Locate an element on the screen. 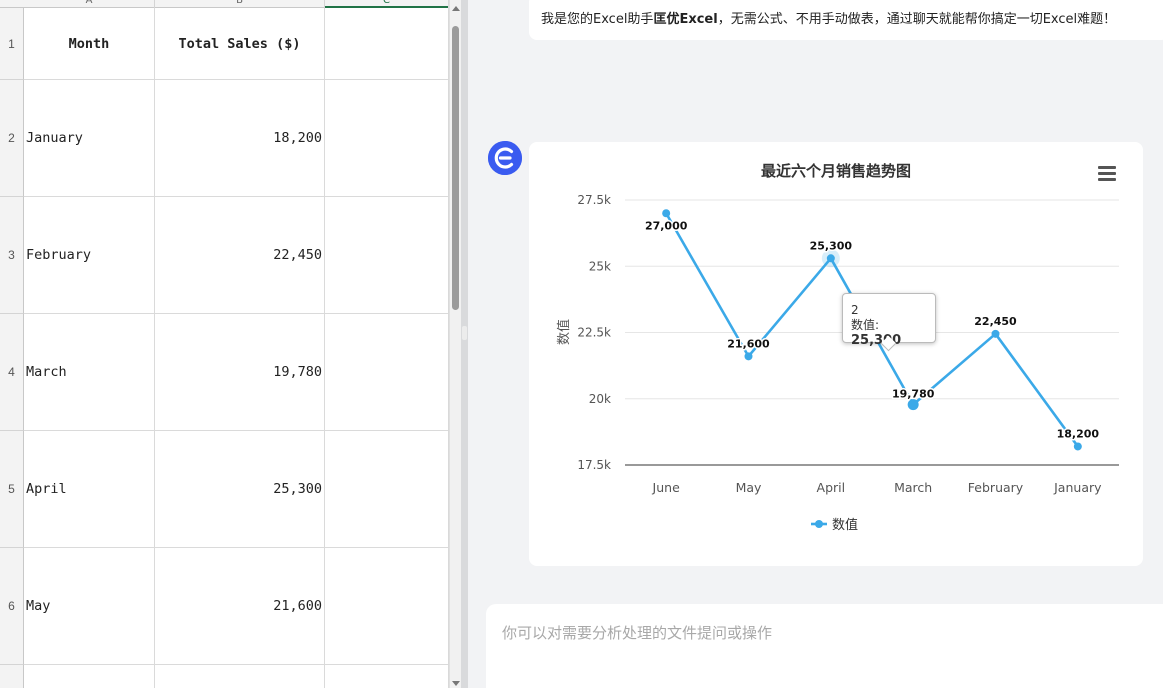 The width and height of the screenshot is (1163, 688). x-tick-label: April is located at coordinates (831, 487).